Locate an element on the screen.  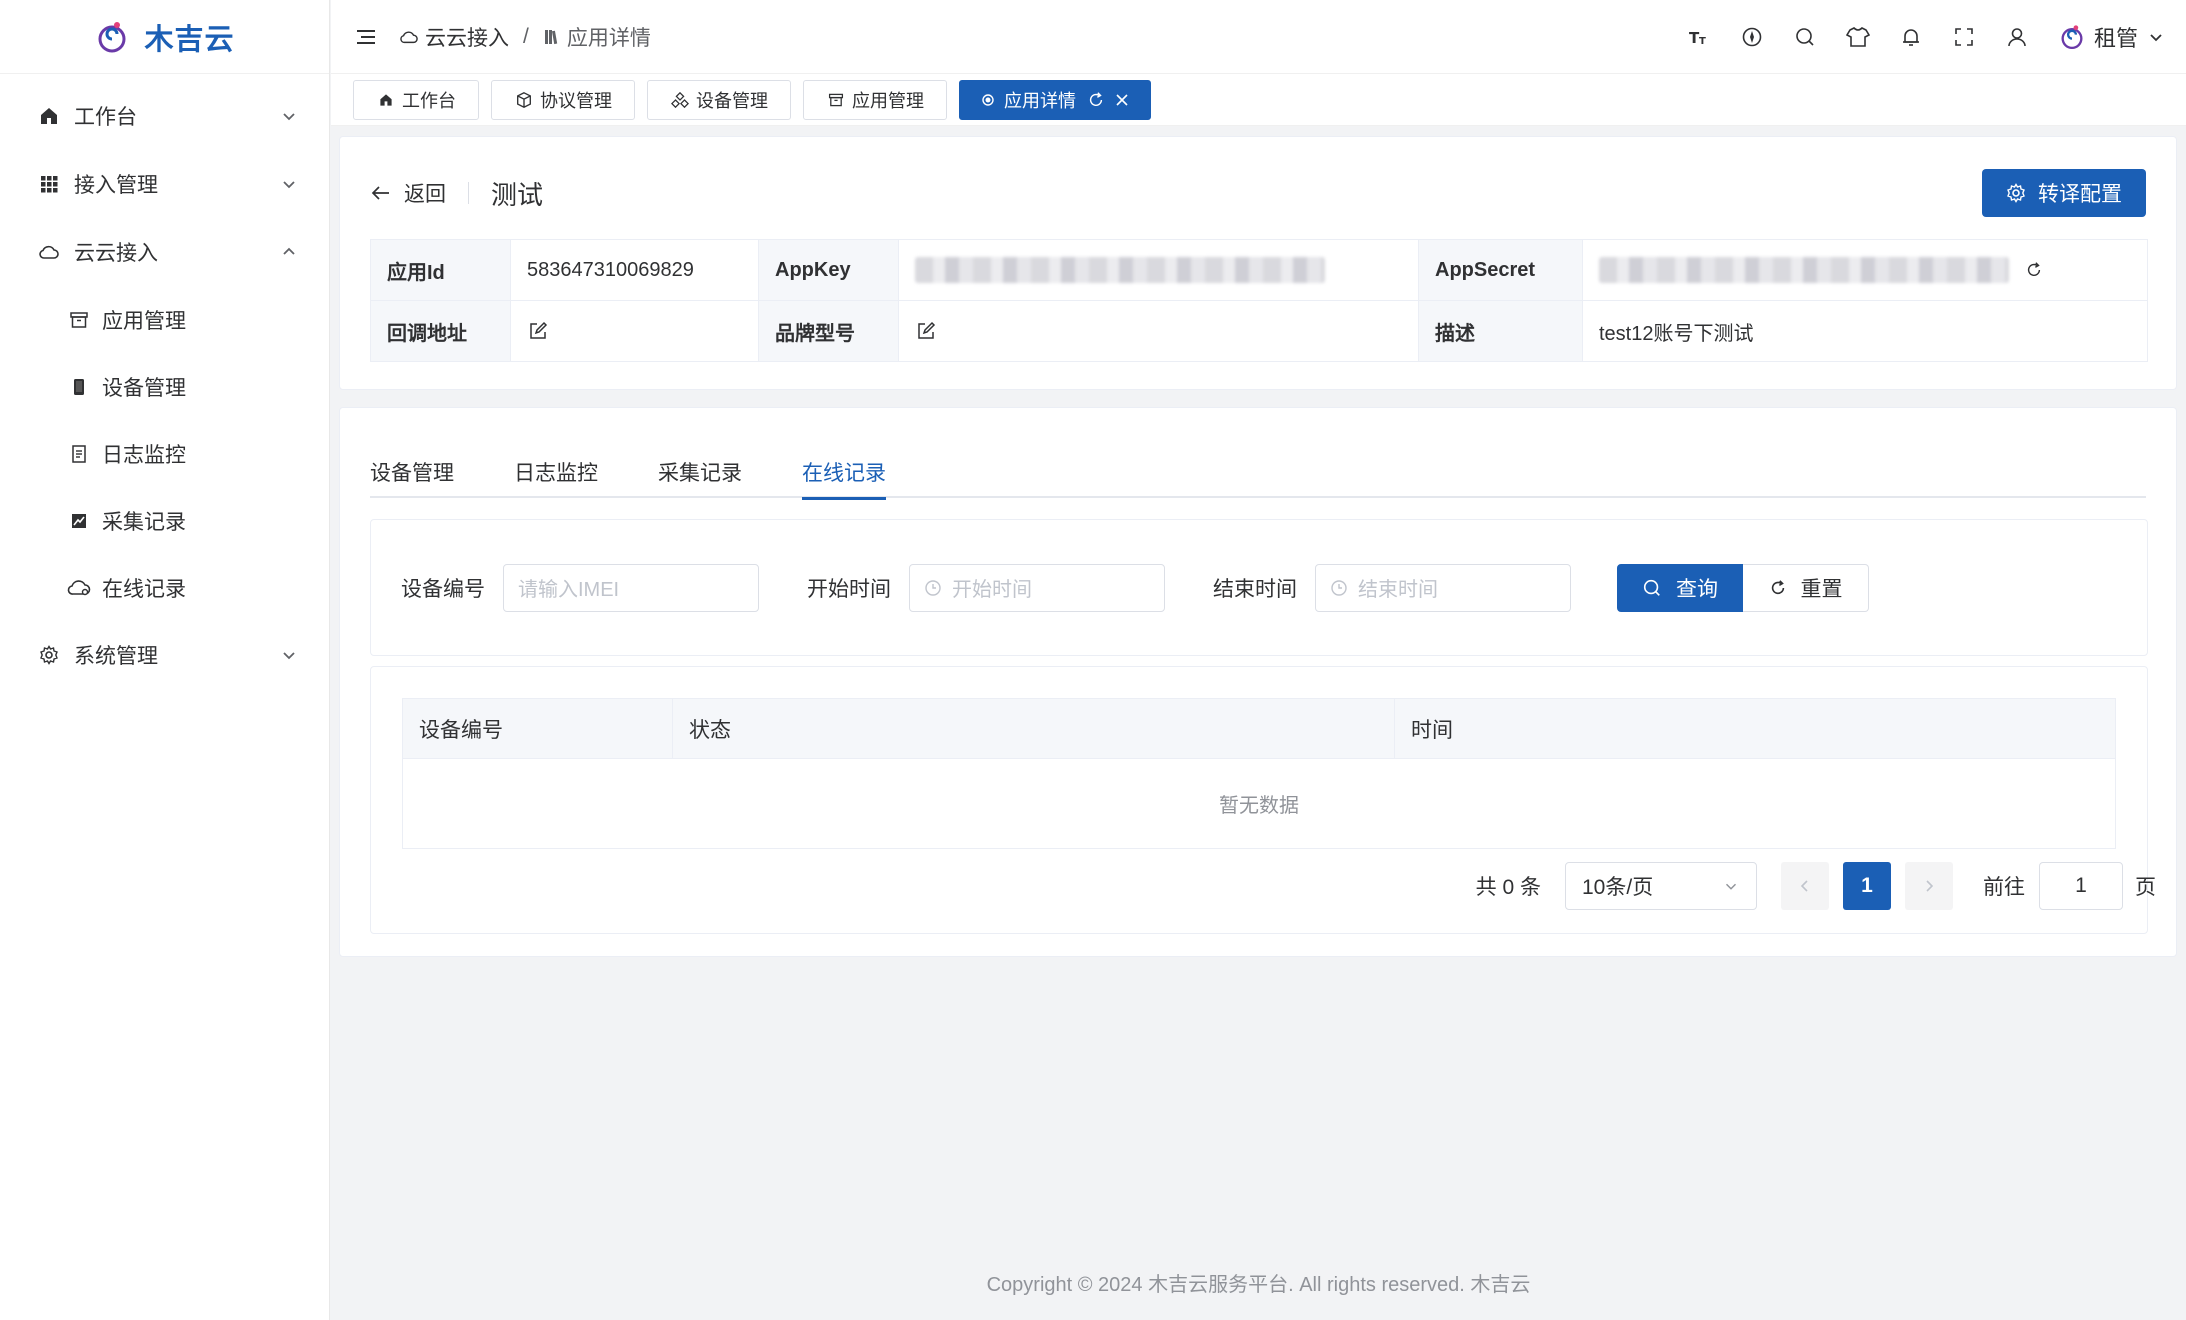
sidebar-item-access: 接入管理 is located at coordinates (164, 184).